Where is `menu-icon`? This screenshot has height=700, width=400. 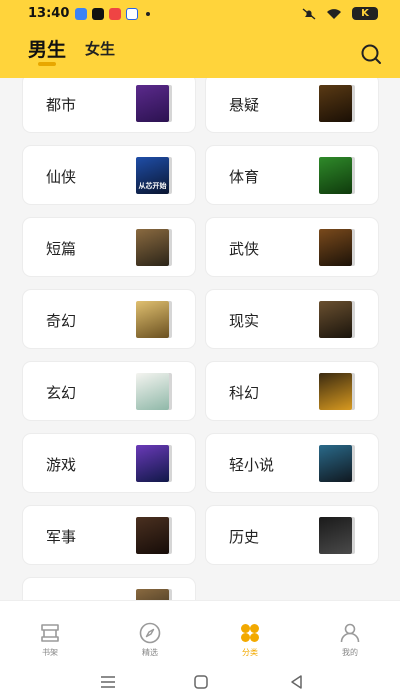 menu-icon is located at coordinates (108, 682).